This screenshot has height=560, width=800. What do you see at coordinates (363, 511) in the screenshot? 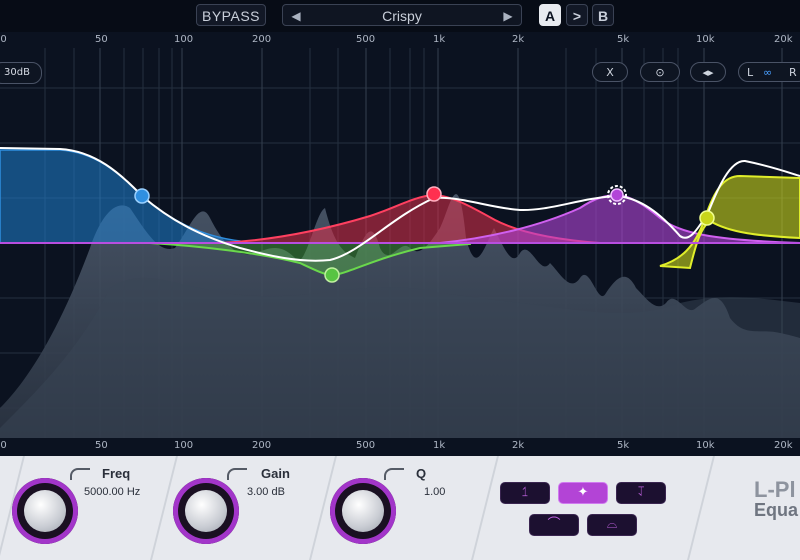
I see `q-knob` at bounding box center [363, 511].